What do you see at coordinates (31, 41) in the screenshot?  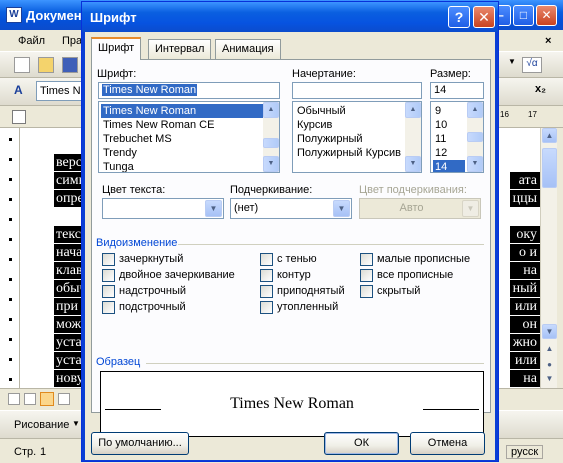 I see `menu-file: Файл` at bounding box center [31, 41].